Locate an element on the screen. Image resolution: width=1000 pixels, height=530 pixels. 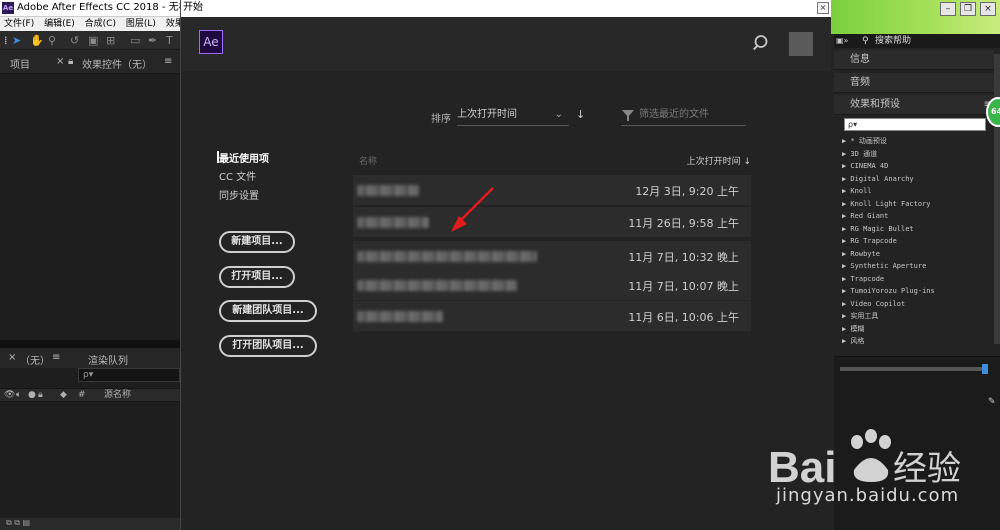
comp-mini-icon: ⧉ ⧉ ▤ is located at coordinates (18, 523).